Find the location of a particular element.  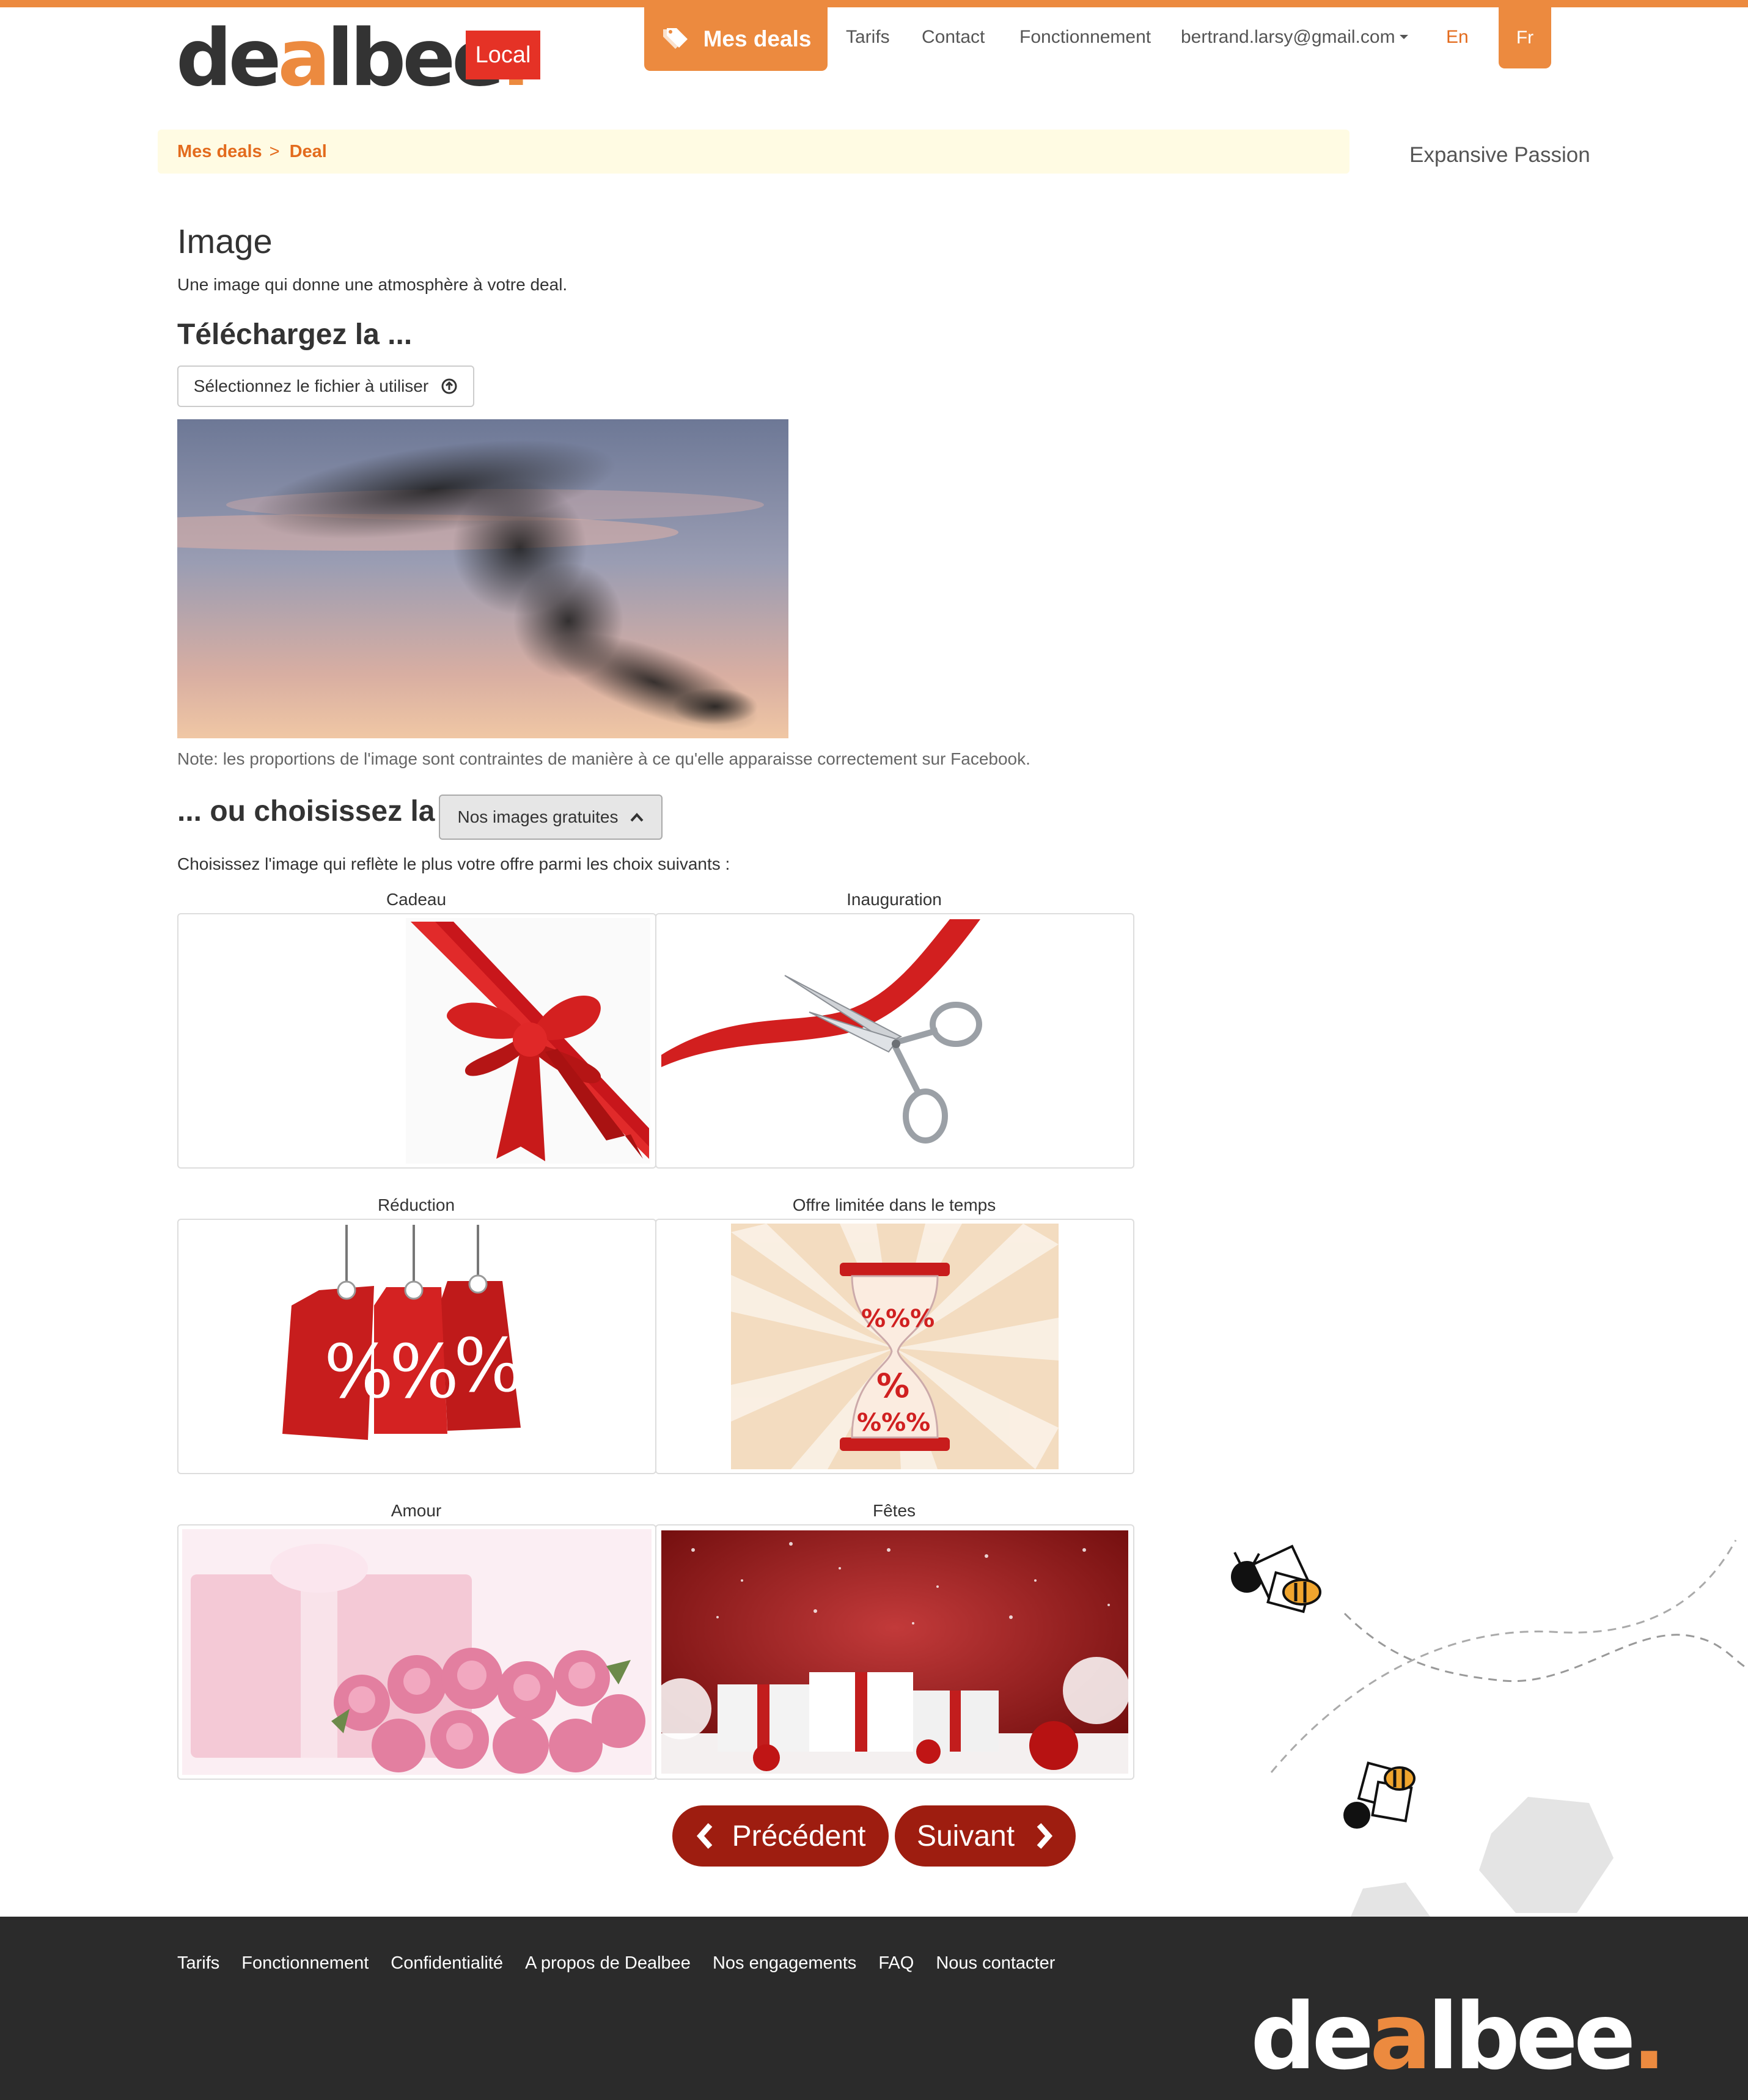

gallery-card-inauguration is located at coordinates (894, 1041).